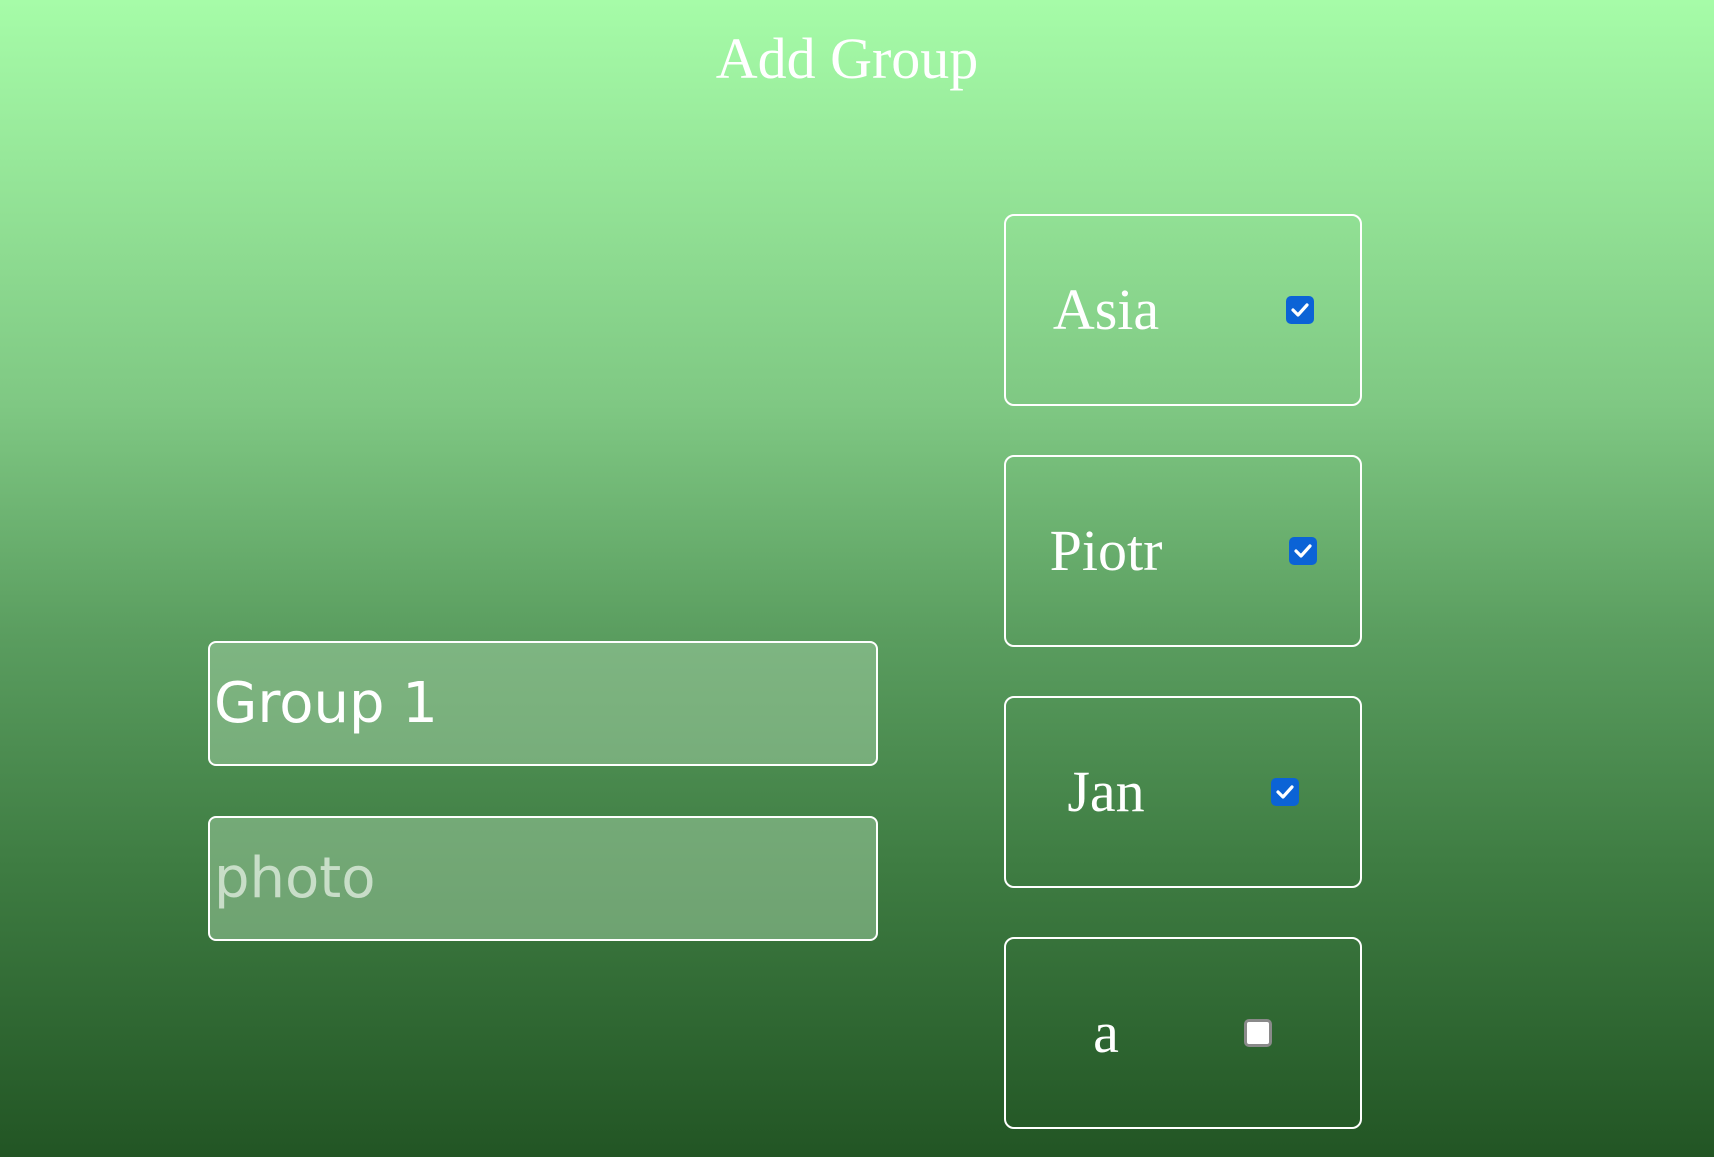  I want to click on member-name: Jan, so click(1106, 791).